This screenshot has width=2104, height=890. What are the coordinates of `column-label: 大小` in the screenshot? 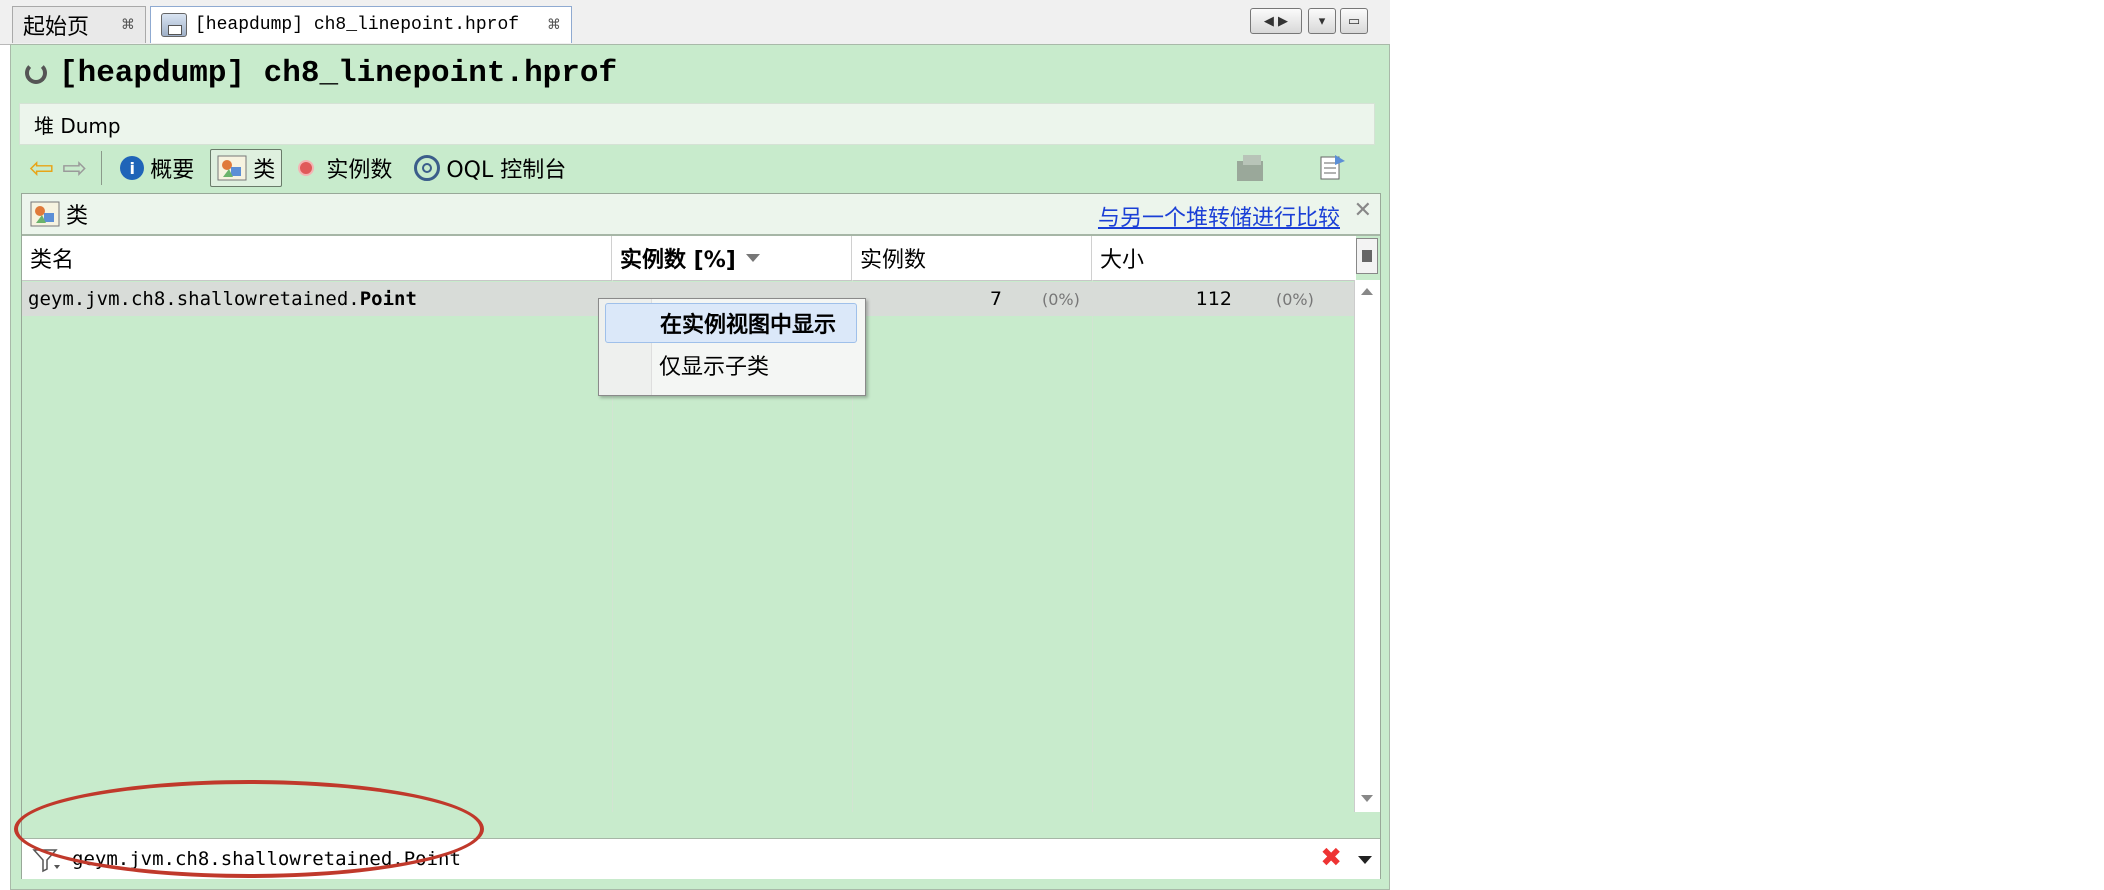 It's located at (1122, 260).